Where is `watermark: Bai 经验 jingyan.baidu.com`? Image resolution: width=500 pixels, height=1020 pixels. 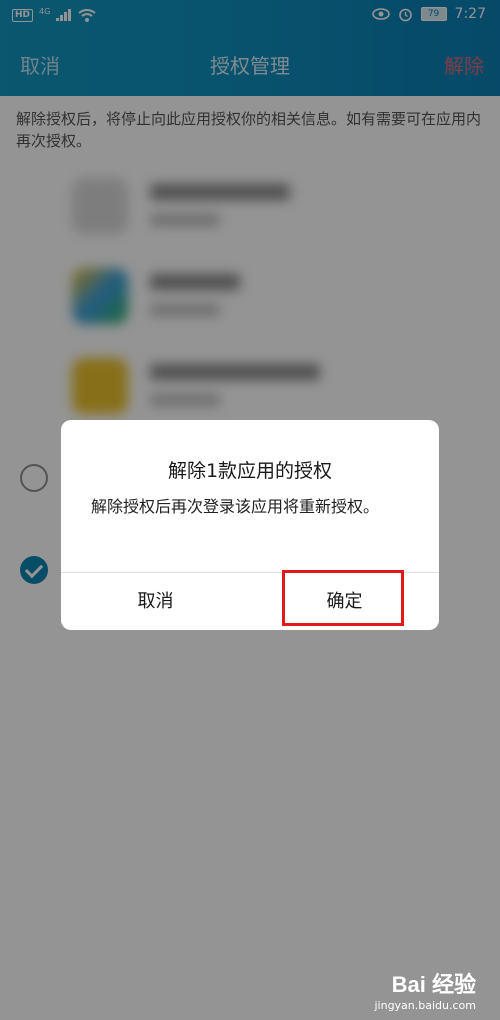 watermark: Bai 经验 jingyan.baidu.com is located at coordinates (425, 989).